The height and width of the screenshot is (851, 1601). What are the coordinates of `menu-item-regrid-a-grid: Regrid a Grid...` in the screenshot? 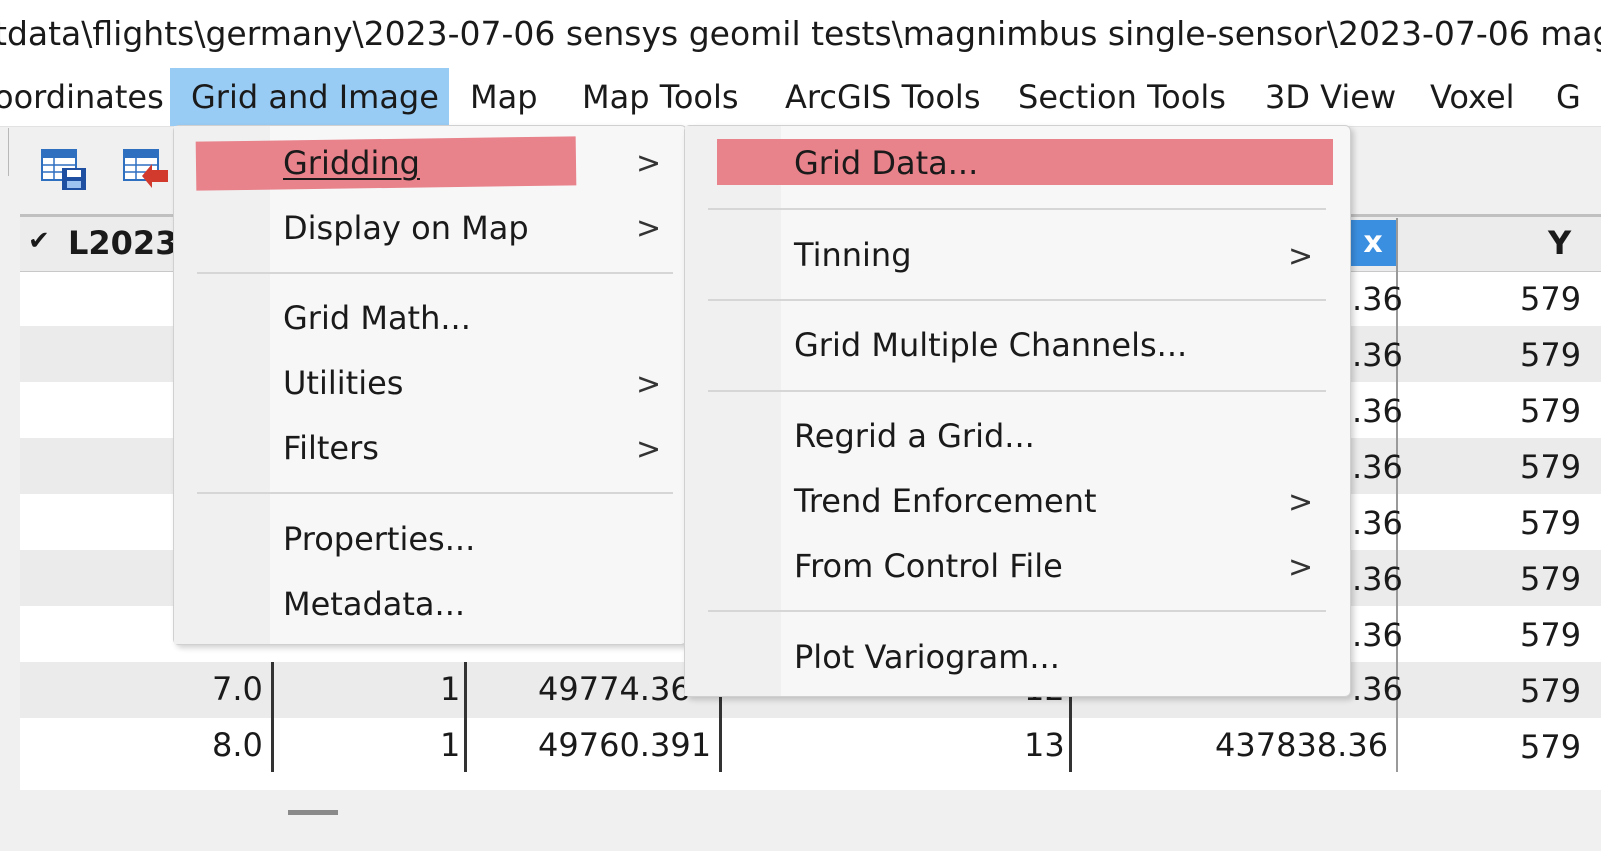 It's located at (914, 436).